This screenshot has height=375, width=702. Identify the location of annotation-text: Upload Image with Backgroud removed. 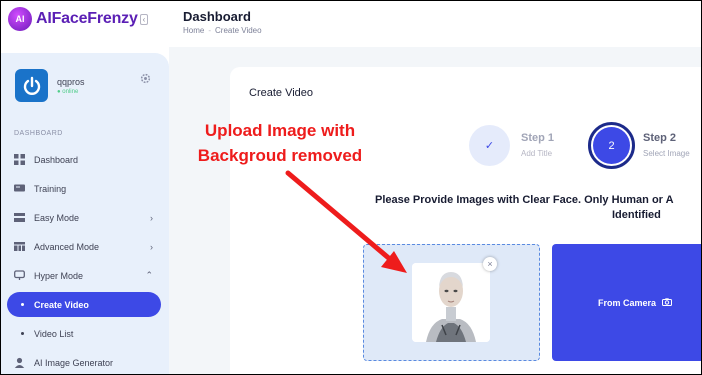
(280, 143).